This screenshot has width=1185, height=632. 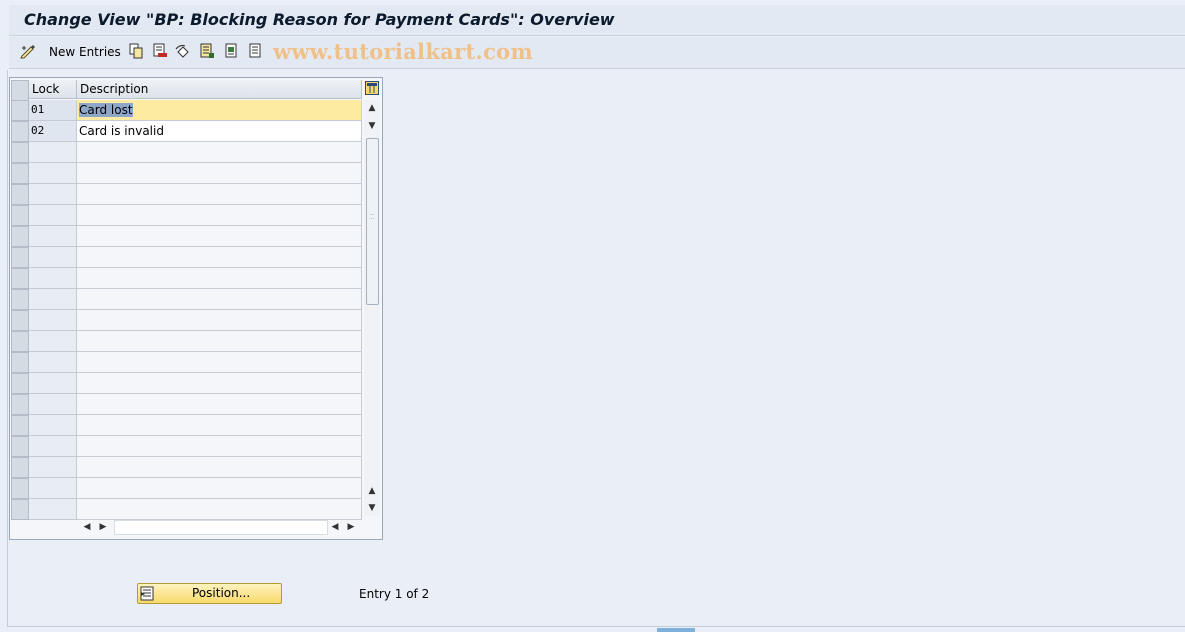 I want to click on scroll-track, so click(x=221, y=527).